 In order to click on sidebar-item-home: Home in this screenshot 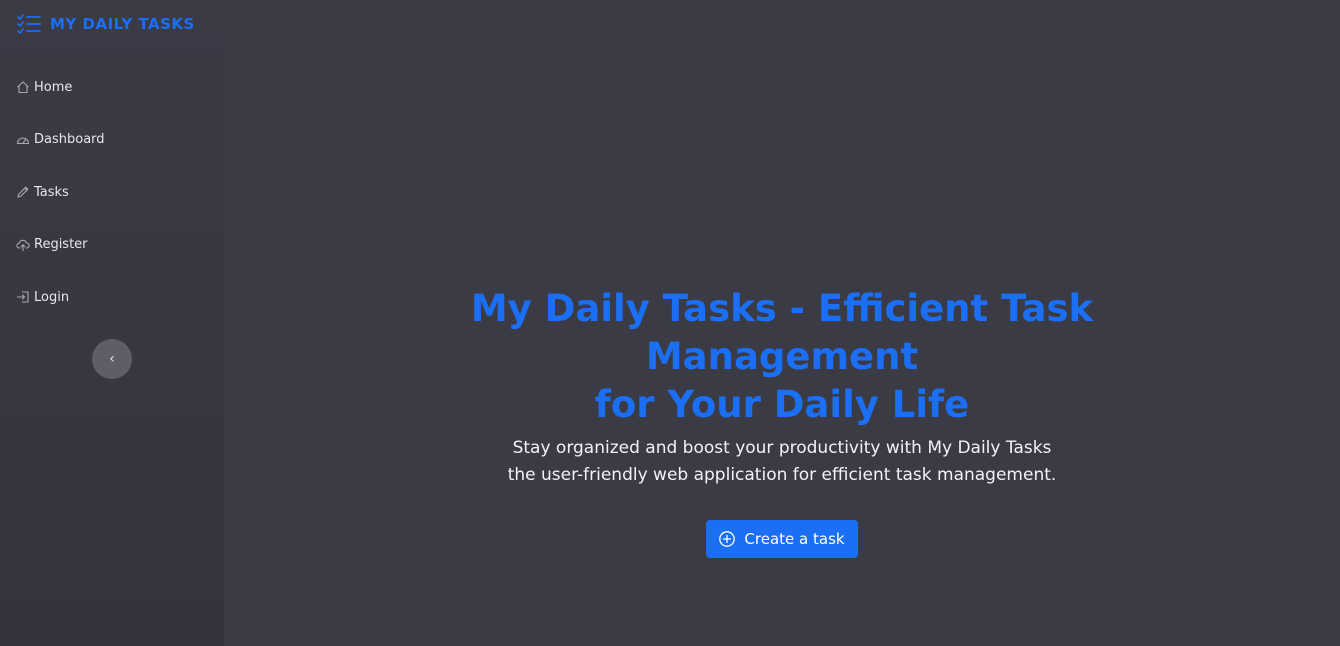, I will do `click(60, 87)`.